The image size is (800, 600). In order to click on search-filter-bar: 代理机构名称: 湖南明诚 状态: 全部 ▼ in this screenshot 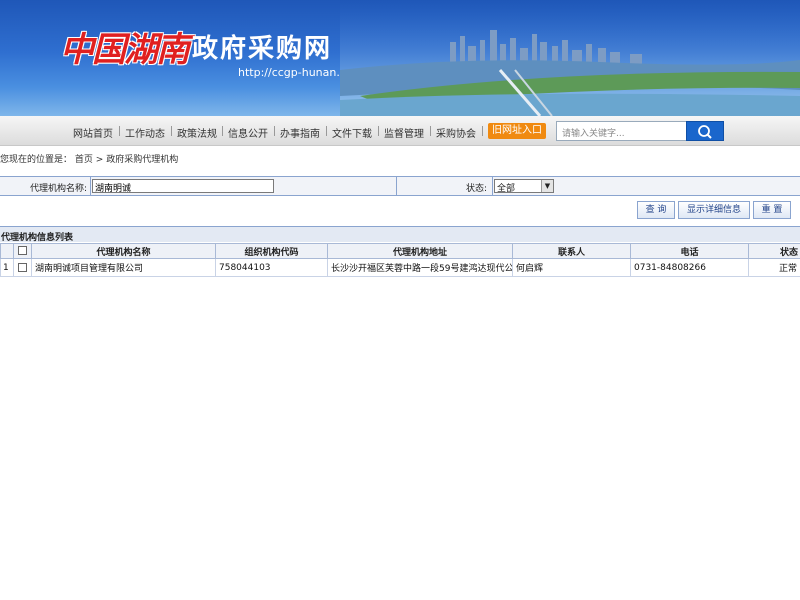, I will do `click(400, 186)`.